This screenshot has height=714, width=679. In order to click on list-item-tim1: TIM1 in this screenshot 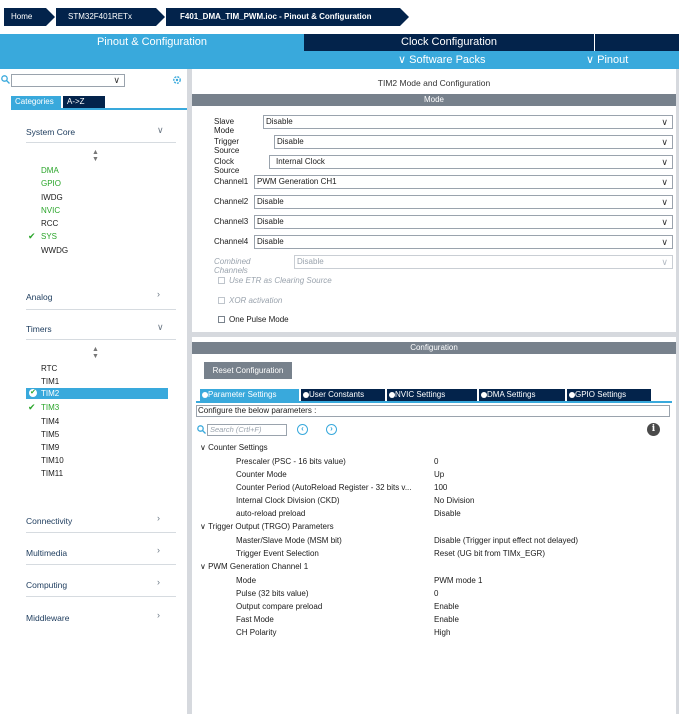, I will do `click(50, 381)`.